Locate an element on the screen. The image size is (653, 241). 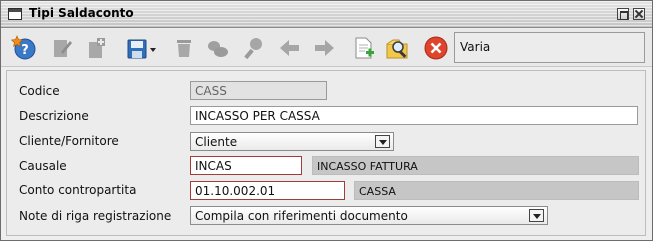
cliente-fornitore-label: Cliente/Fornitore is located at coordinates (69, 141).